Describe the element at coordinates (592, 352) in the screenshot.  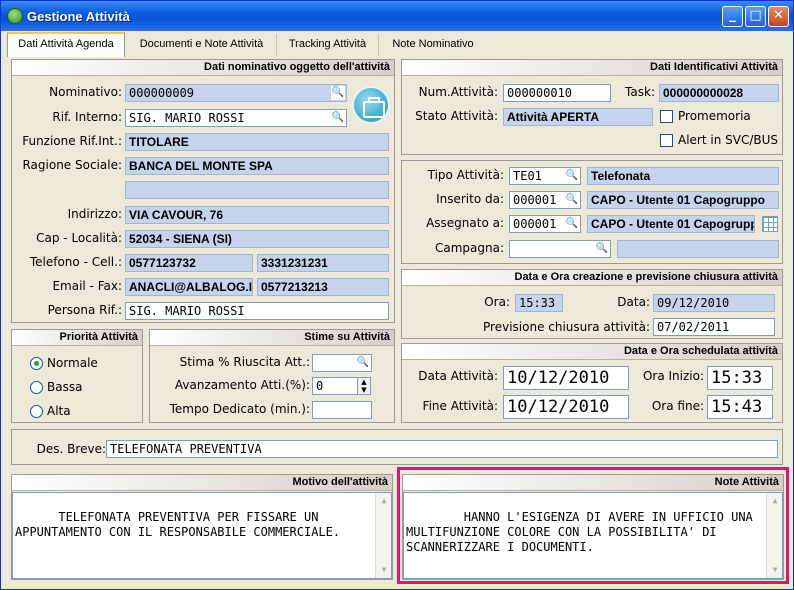
I see `panel-header: Data e Ora schedulata attività` at that location.